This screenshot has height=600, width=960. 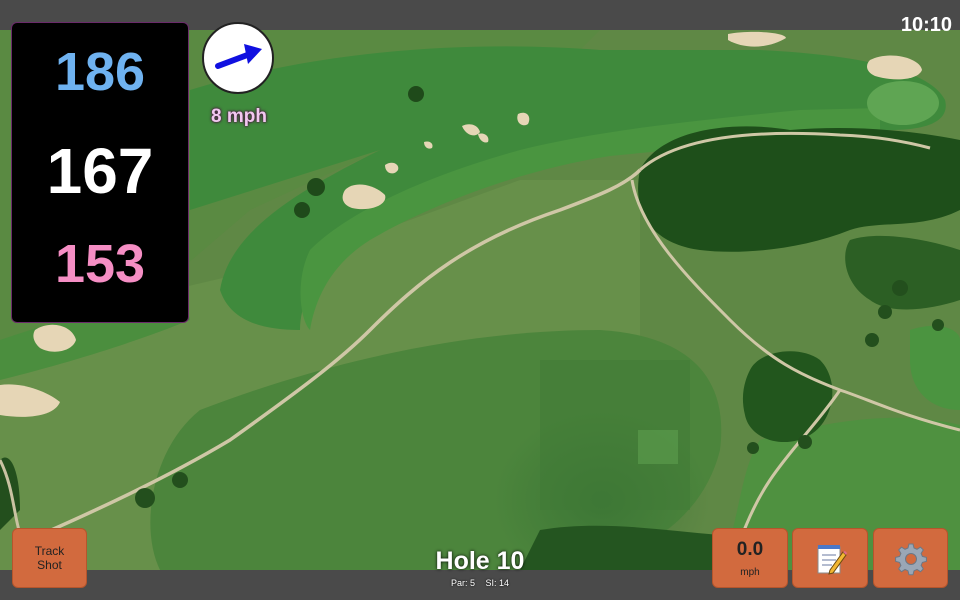 I want to click on speed-button: 0.0 mph, so click(x=750, y=558).